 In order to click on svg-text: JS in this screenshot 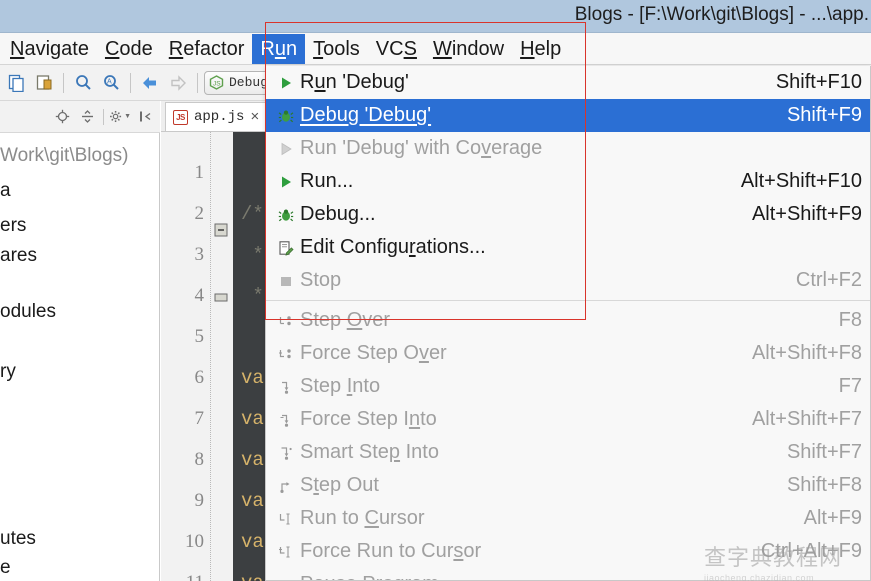, I will do `click(217, 84)`.